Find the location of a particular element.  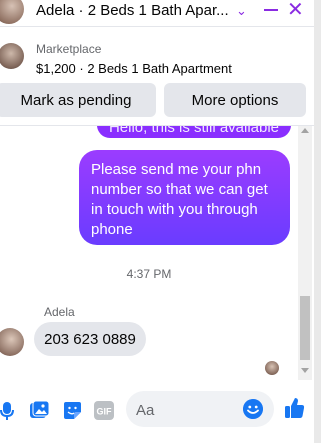

scrollbar-thumb is located at coordinates (305, 328).